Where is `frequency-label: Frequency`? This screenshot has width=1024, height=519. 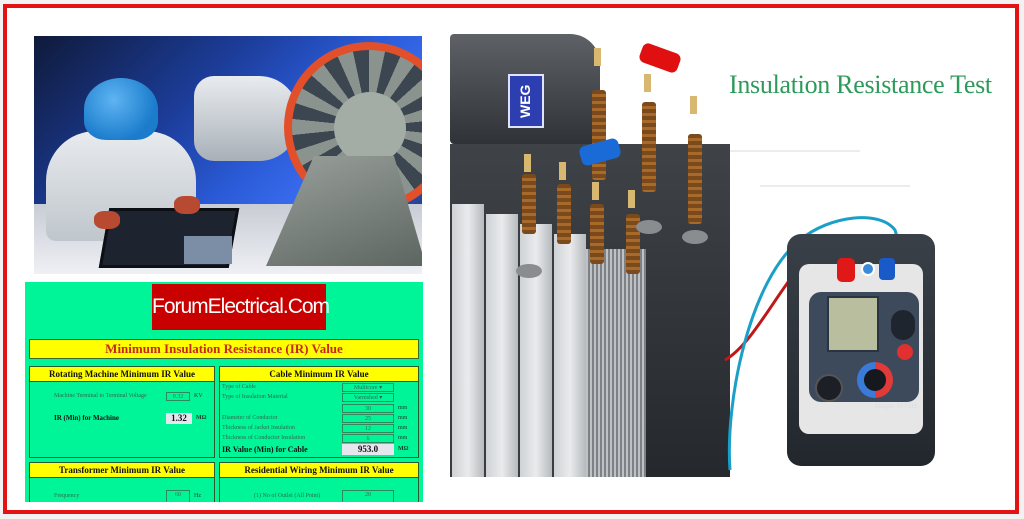 frequency-label: Frequency is located at coordinates (67, 496).